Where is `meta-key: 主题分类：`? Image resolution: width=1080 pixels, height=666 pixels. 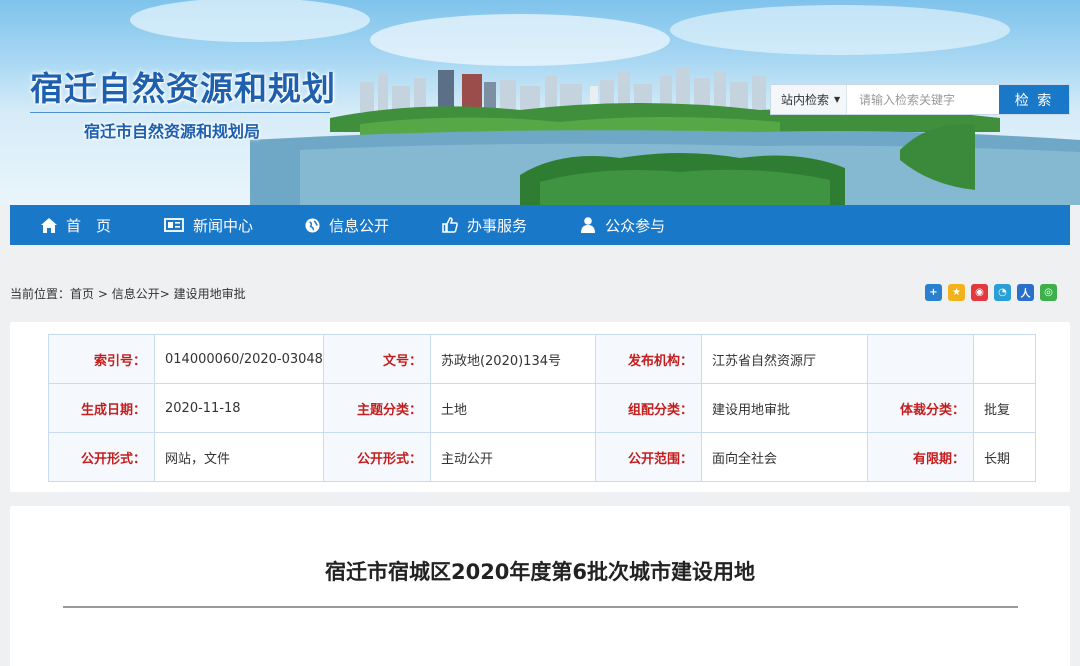 meta-key: 主题分类： is located at coordinates (376, 408).